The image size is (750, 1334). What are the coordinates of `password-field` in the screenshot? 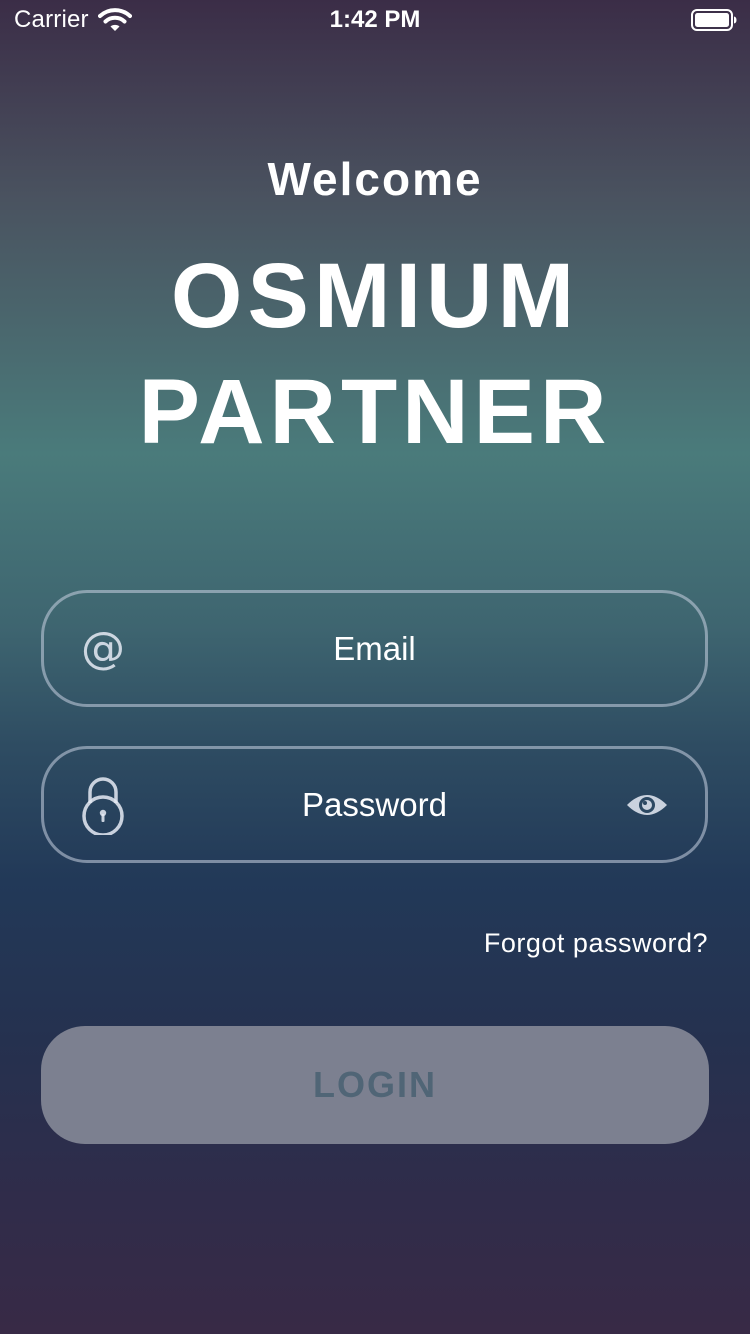 It's located at (374, 804).